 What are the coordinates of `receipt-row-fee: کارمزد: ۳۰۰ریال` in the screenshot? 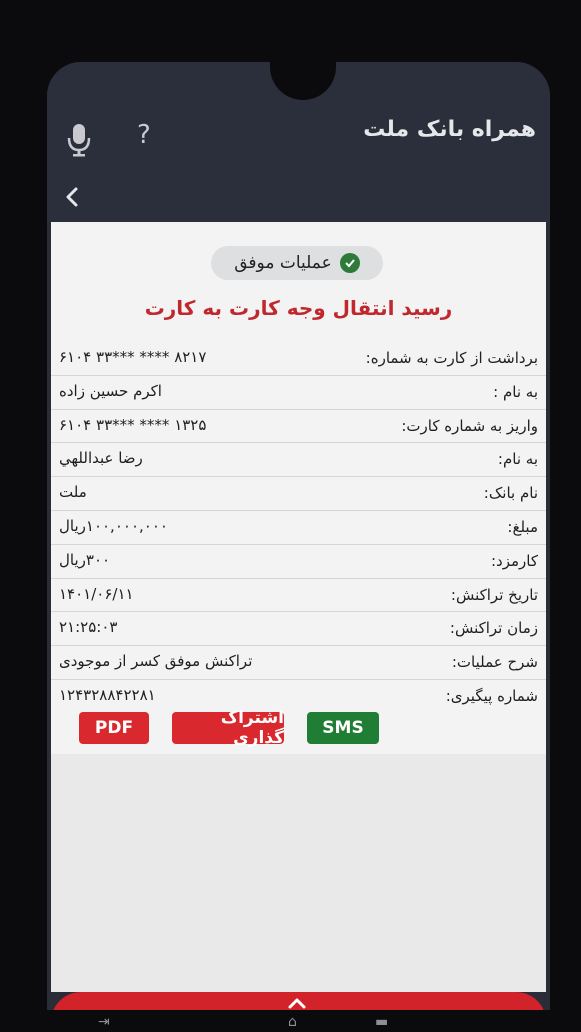 It's located at (298, 562).